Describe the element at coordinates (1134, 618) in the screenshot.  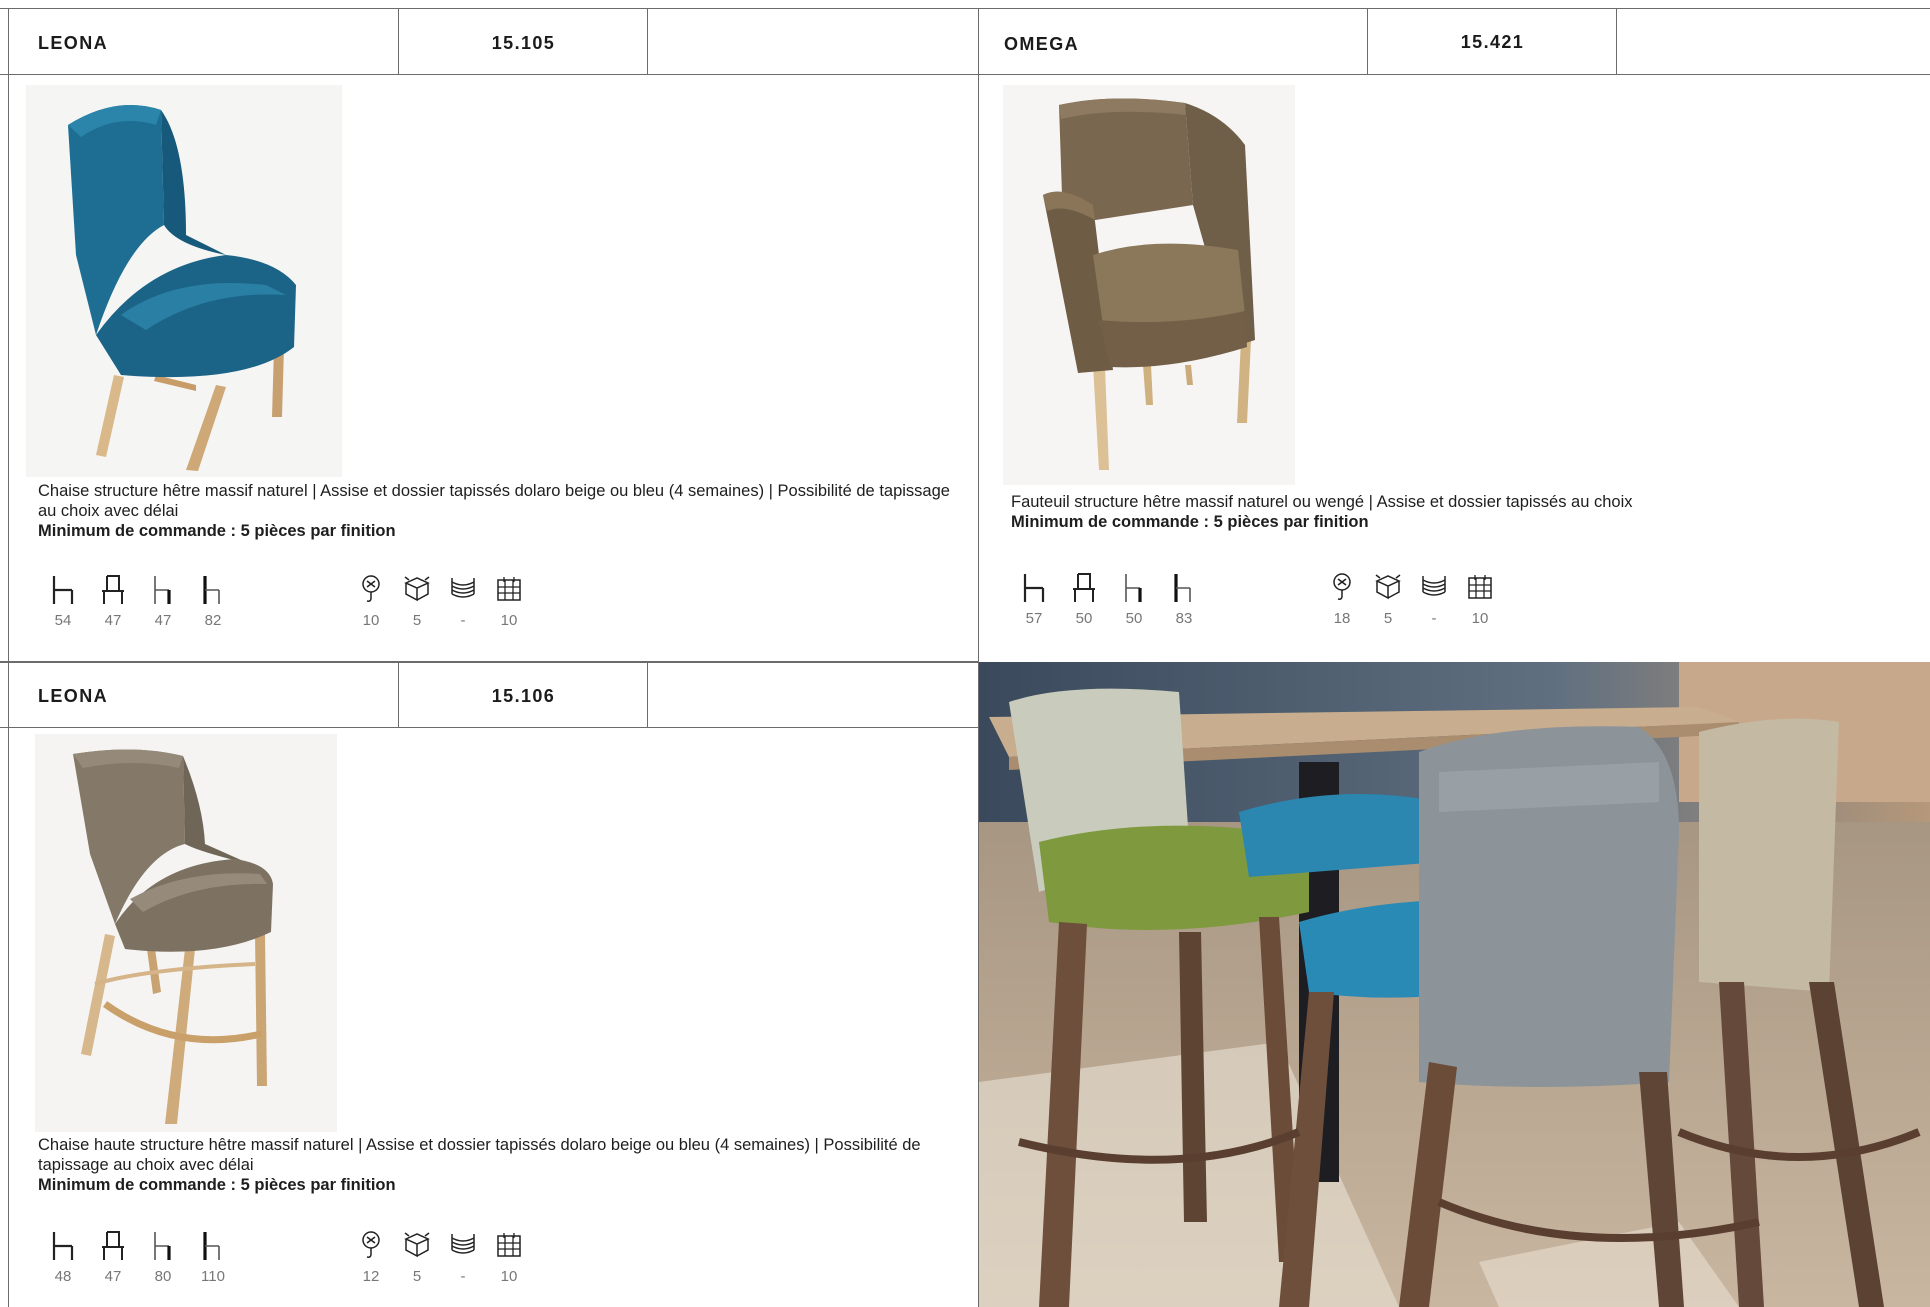
I see `seat-height-value: 50` at that location.